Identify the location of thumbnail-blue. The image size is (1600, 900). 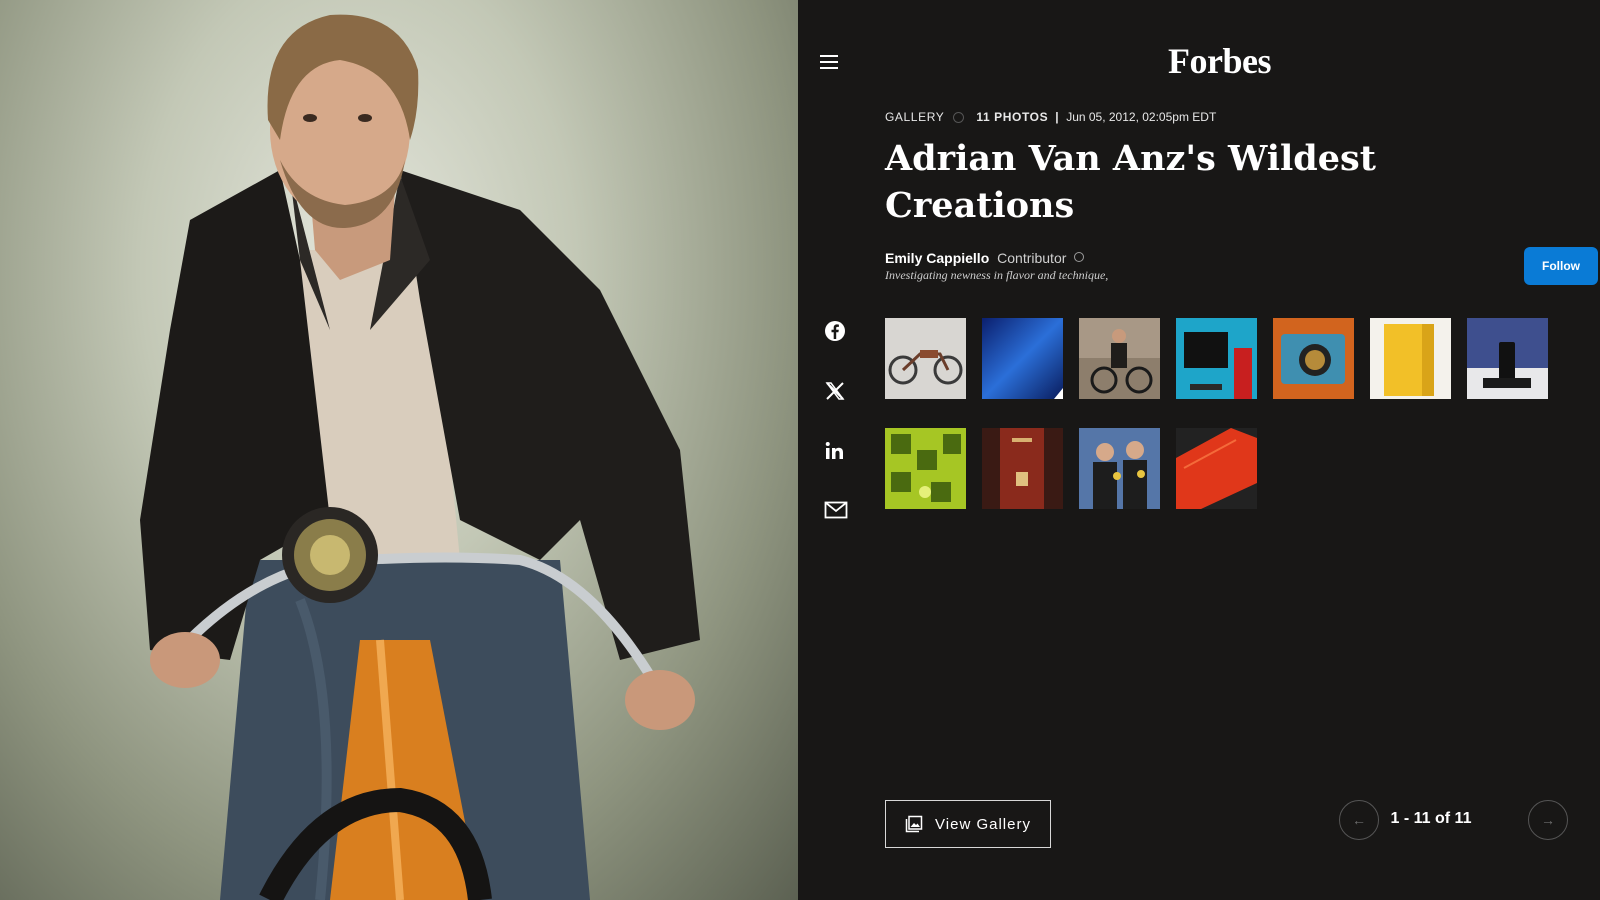
(1022, 358).